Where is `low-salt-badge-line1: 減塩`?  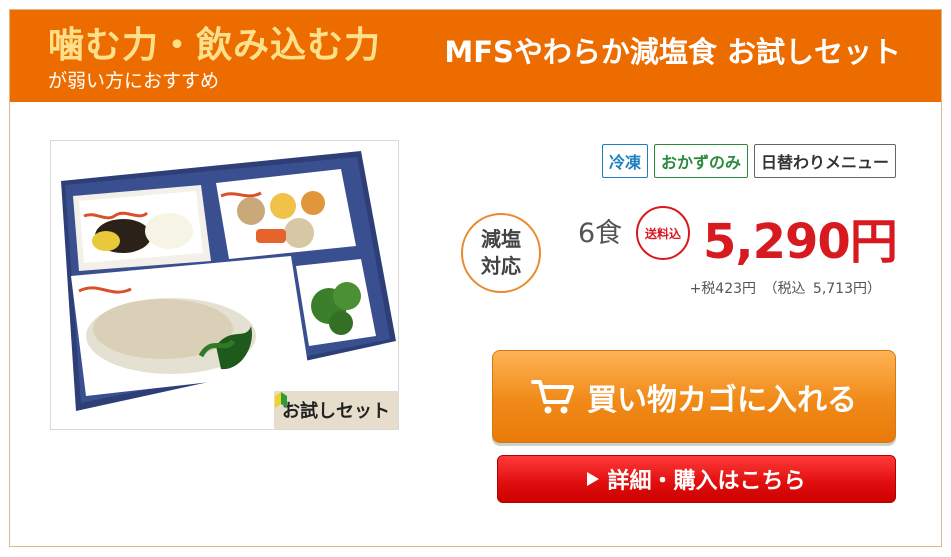
low-salt-badge-line1: 減塩 is located at coordinates (501, 239).